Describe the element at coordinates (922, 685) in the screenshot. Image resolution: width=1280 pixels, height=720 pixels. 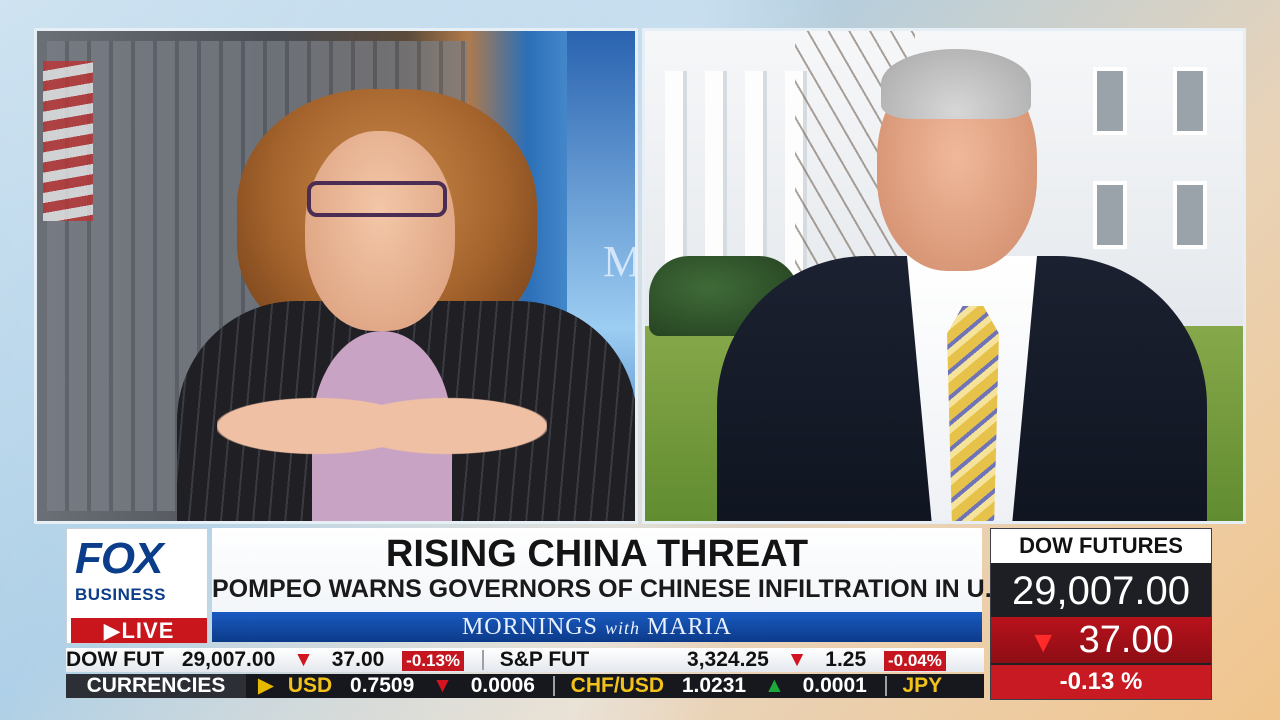
I see `ticker-jpy-label: JPY` at that location.